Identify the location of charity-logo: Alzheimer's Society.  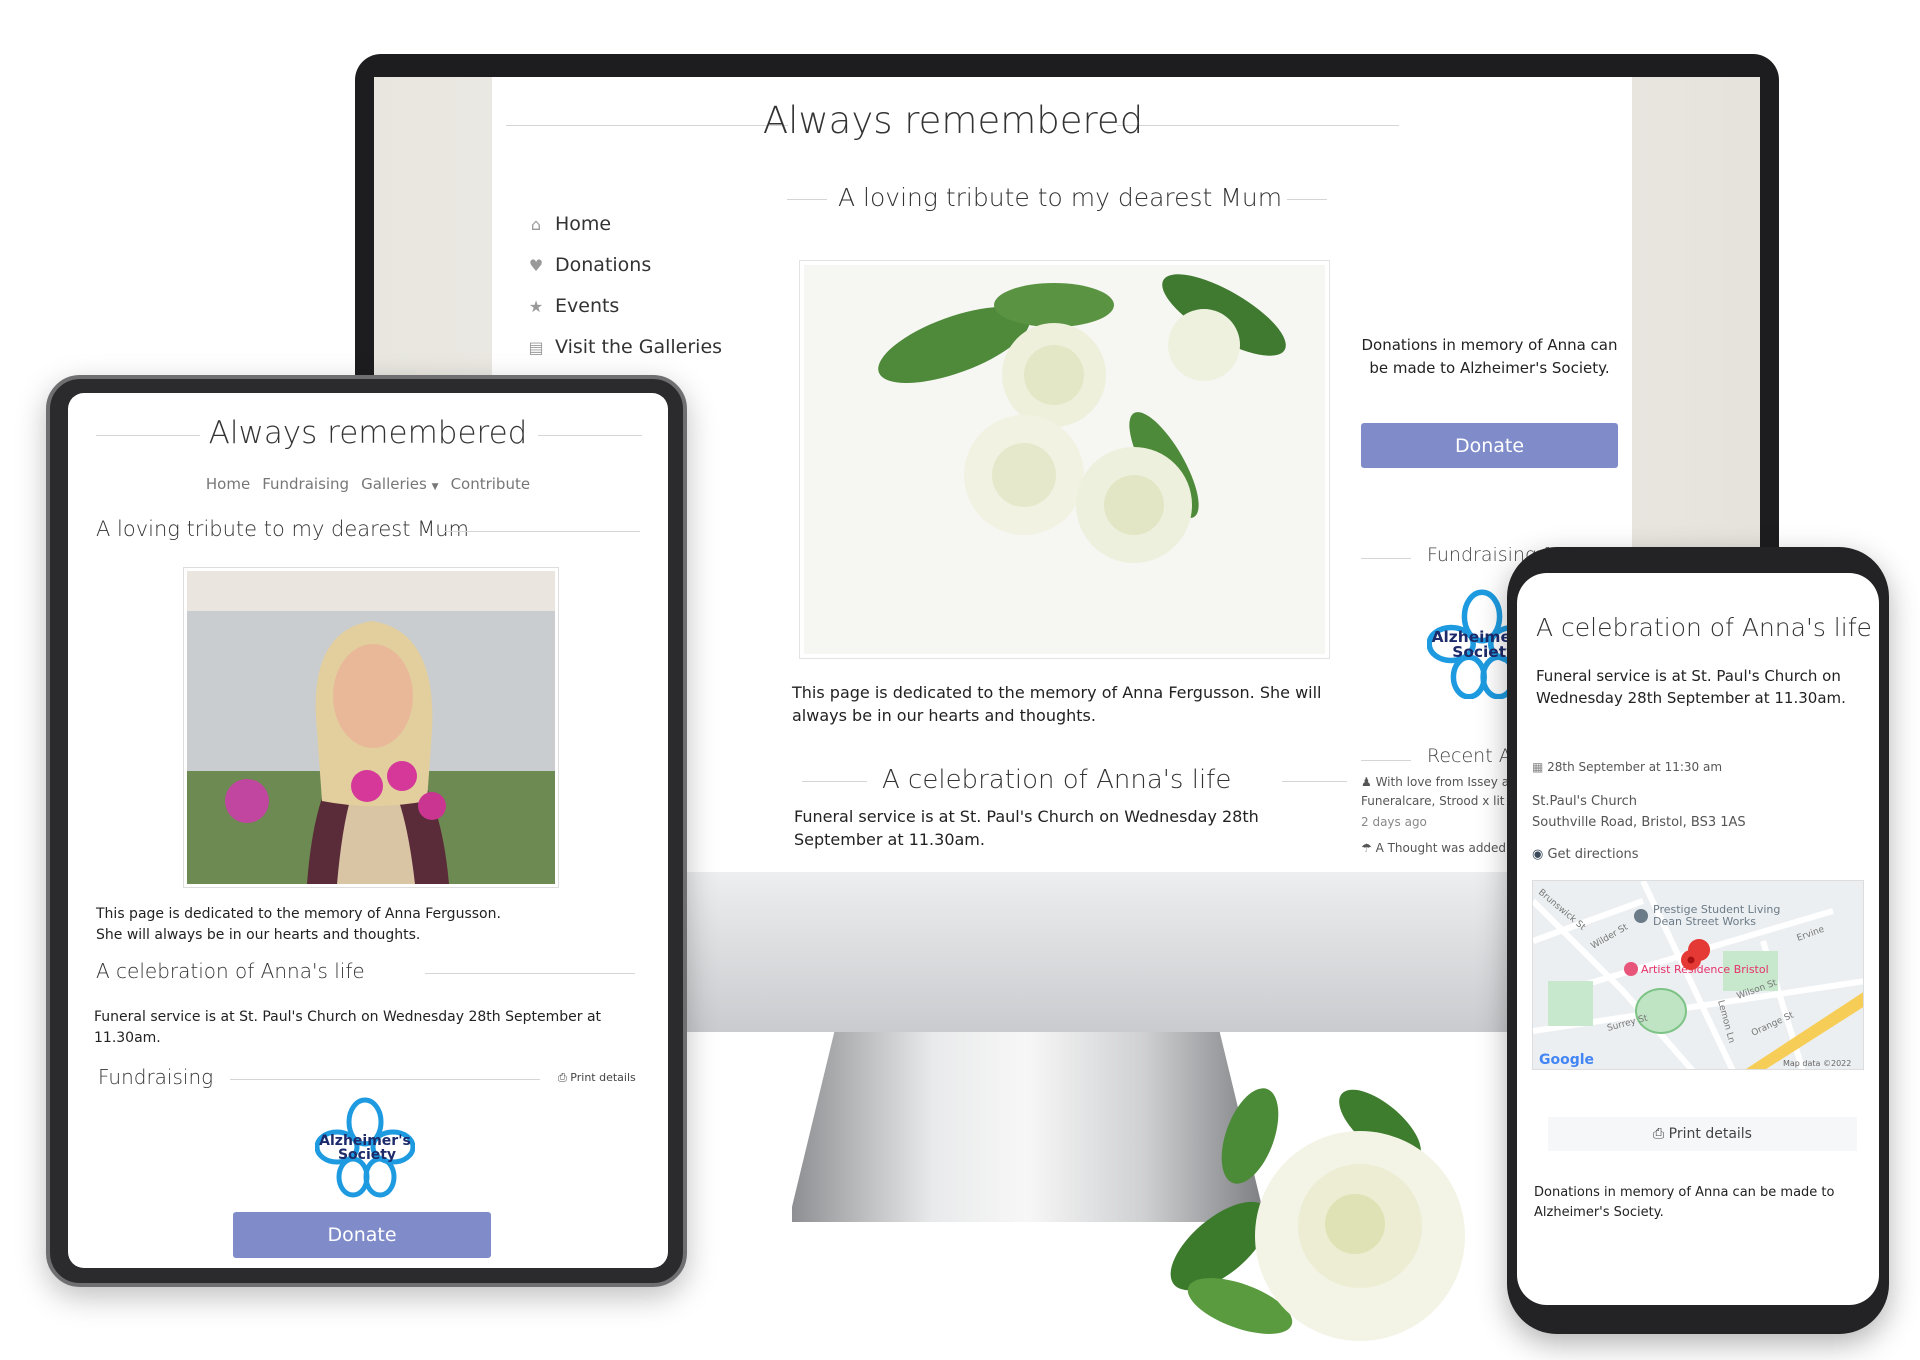
(365, 1149).